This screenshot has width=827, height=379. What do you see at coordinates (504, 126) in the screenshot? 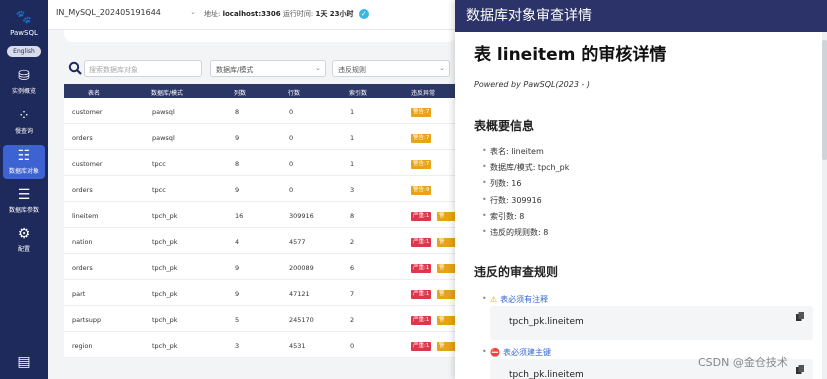
I see `summary-heading: 表概要信息` at bounding box center [504, 126].